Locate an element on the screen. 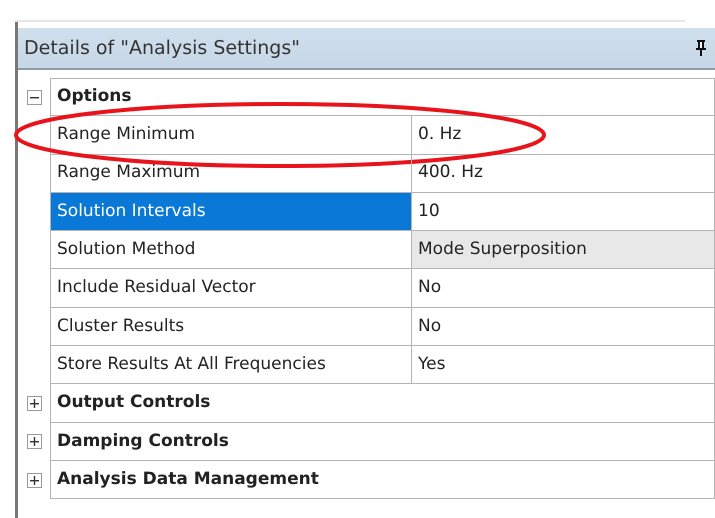 The image size is (715, 518). property-value: 400. Hz is located at coordinates (563, 173).